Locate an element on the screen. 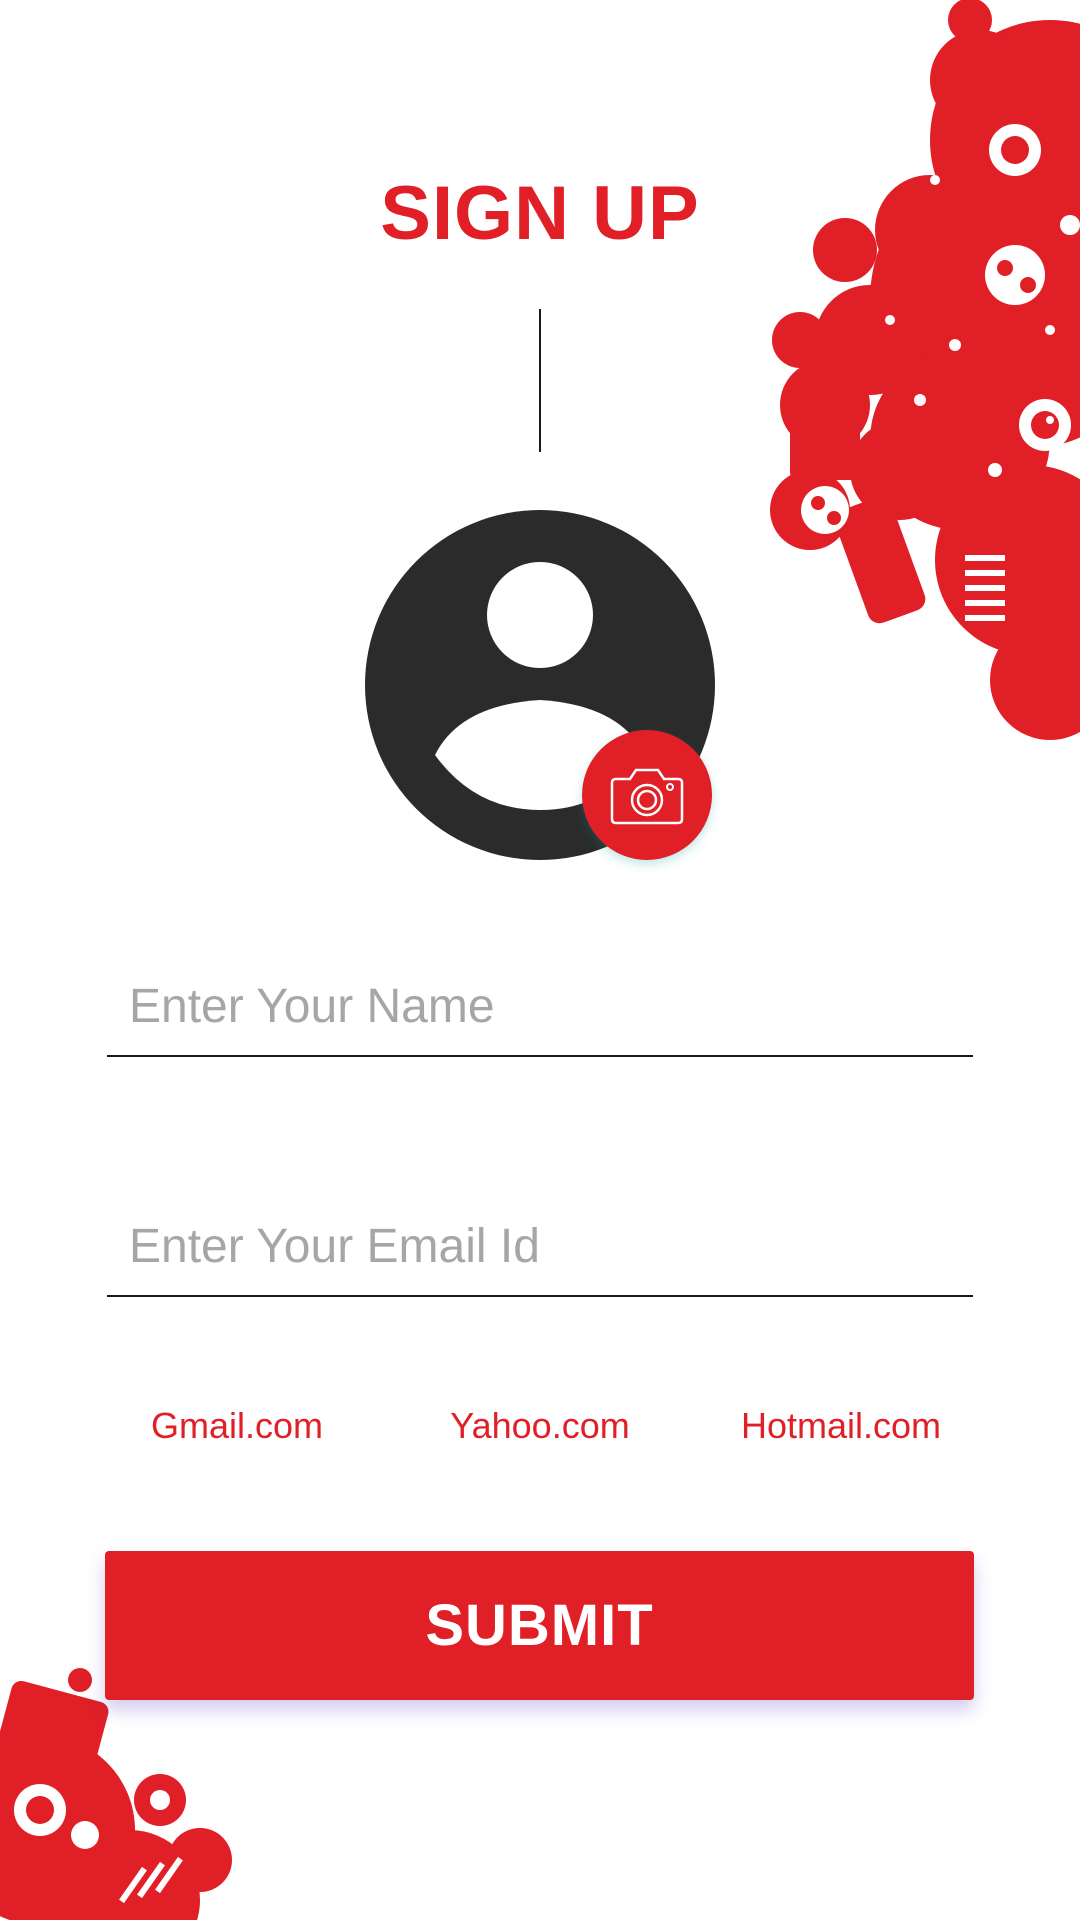 Image resolution: width=1080 pixels, height=1920 pixels. domain-chip-hotmail: Hotmail.com is located at coordinates (841, 1426).